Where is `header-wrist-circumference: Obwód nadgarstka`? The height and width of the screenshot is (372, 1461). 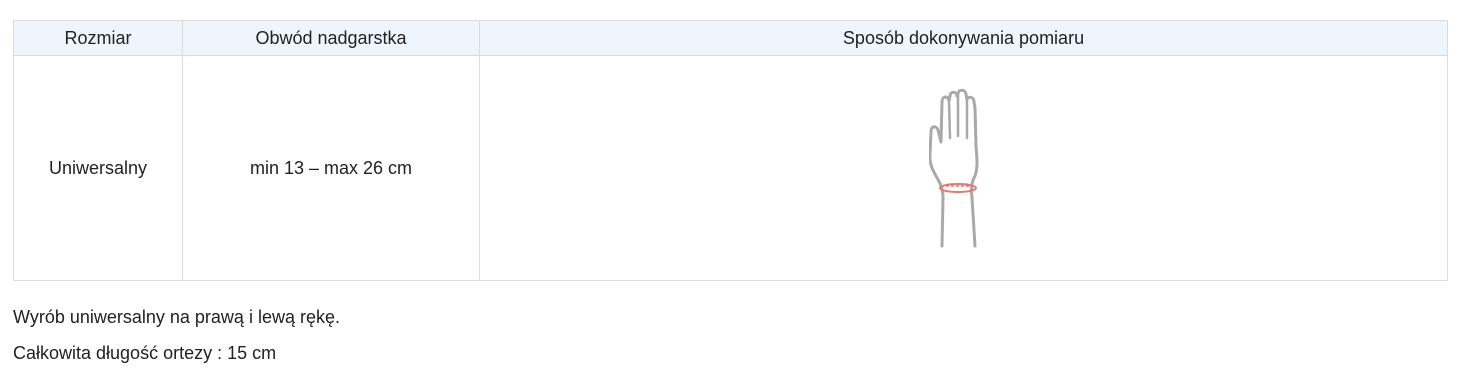 header-wrist-circumference: Obwód nadgarstka is located at coordinates (331, 38).